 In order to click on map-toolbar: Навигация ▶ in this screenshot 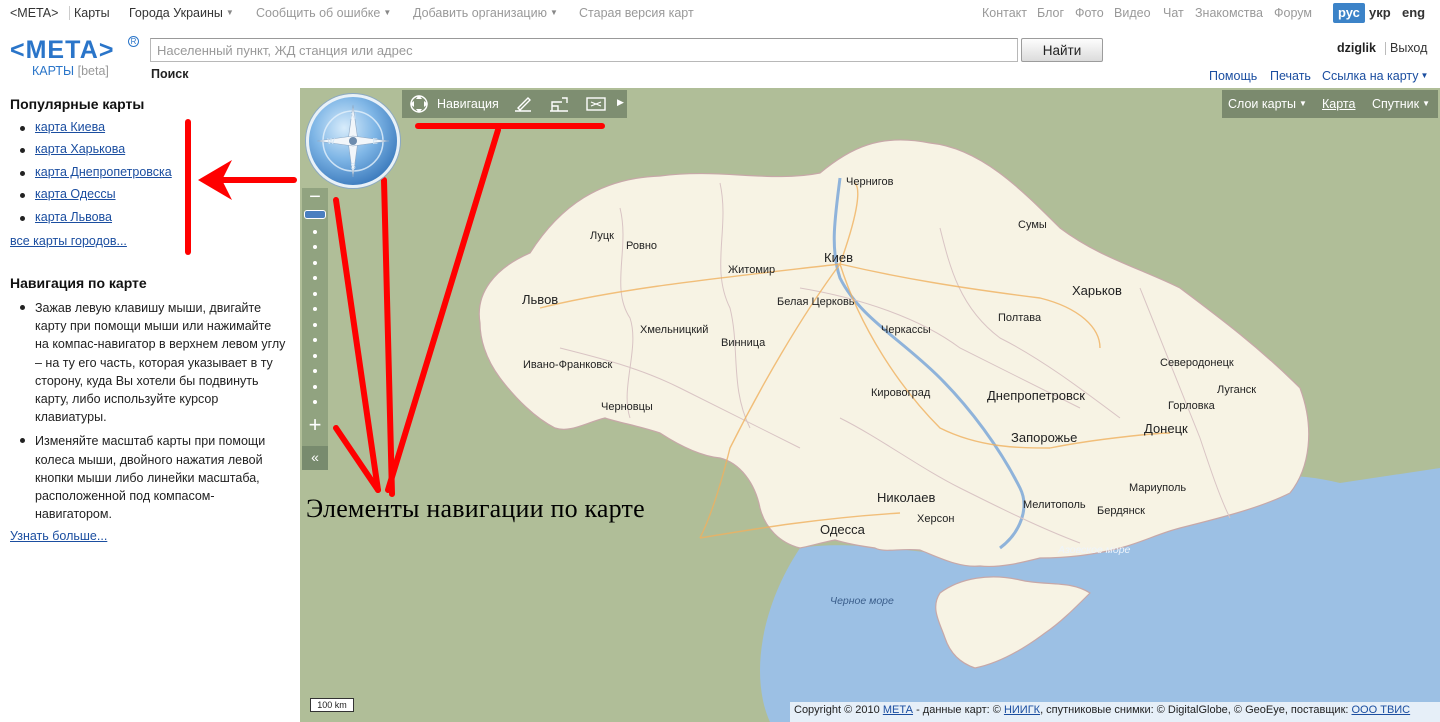, I will do `click(514, 104)`.